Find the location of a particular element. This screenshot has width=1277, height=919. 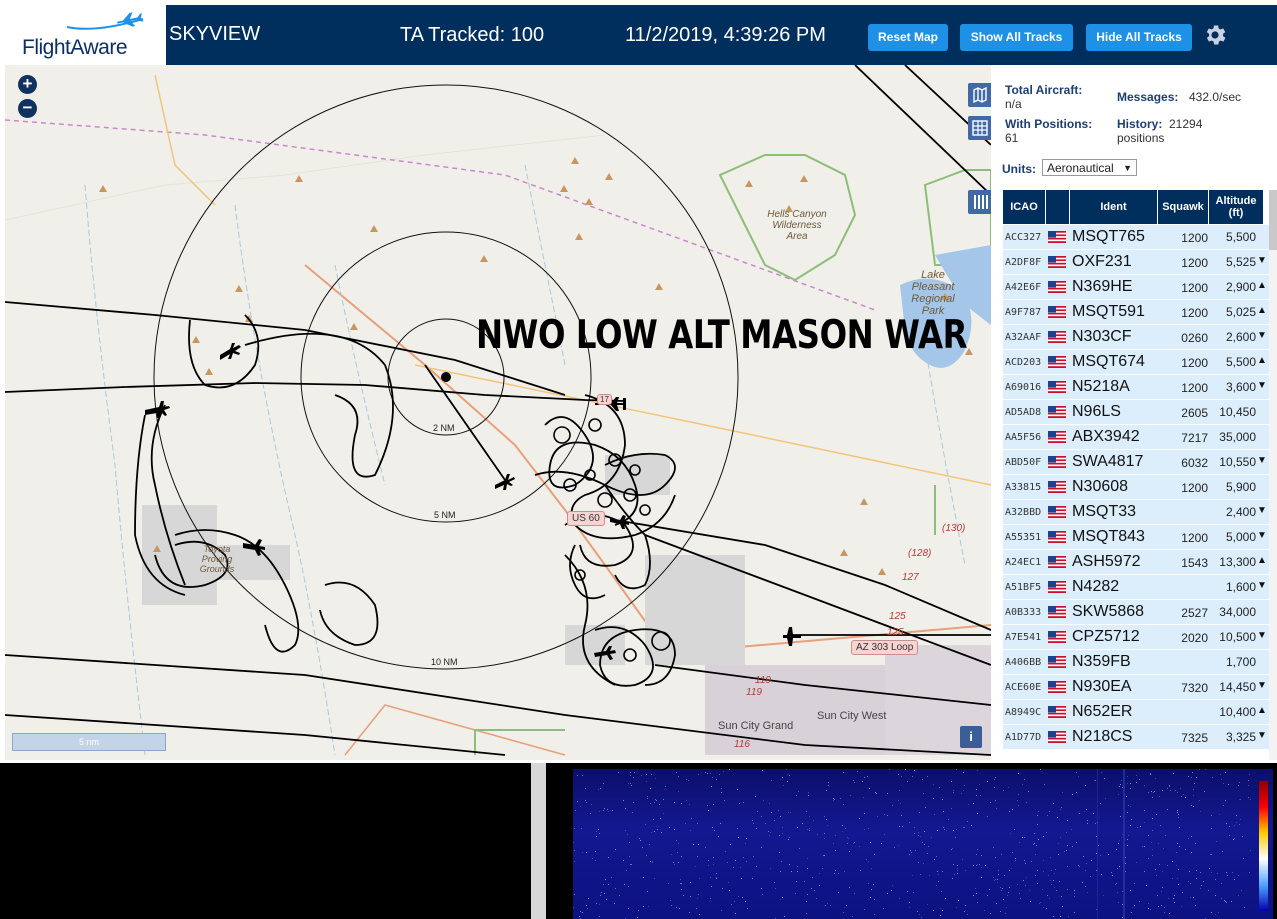

ta-tracked-count: TA Tracked: 100 is located at coordinates (472, 35).